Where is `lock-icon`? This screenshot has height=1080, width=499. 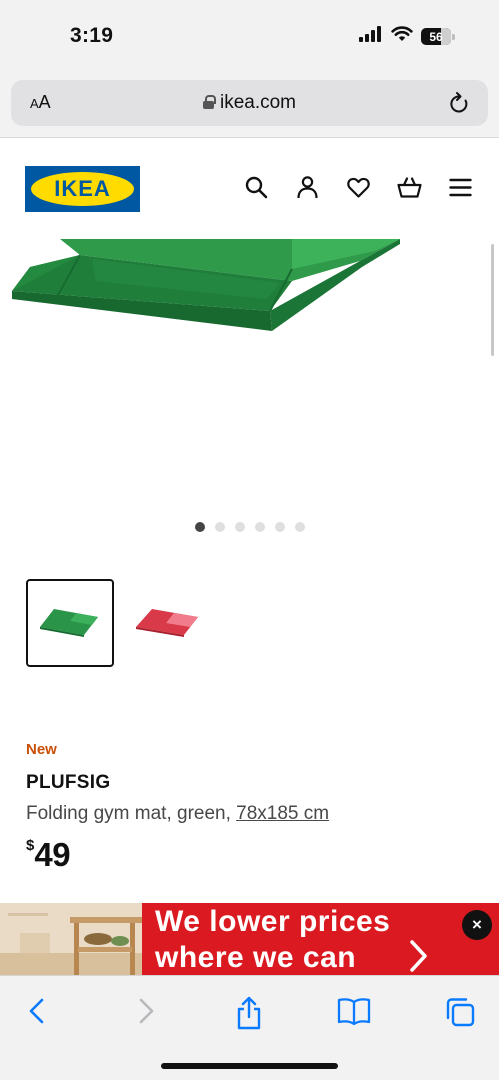
lock-icon is located at coordinates (209, 102).